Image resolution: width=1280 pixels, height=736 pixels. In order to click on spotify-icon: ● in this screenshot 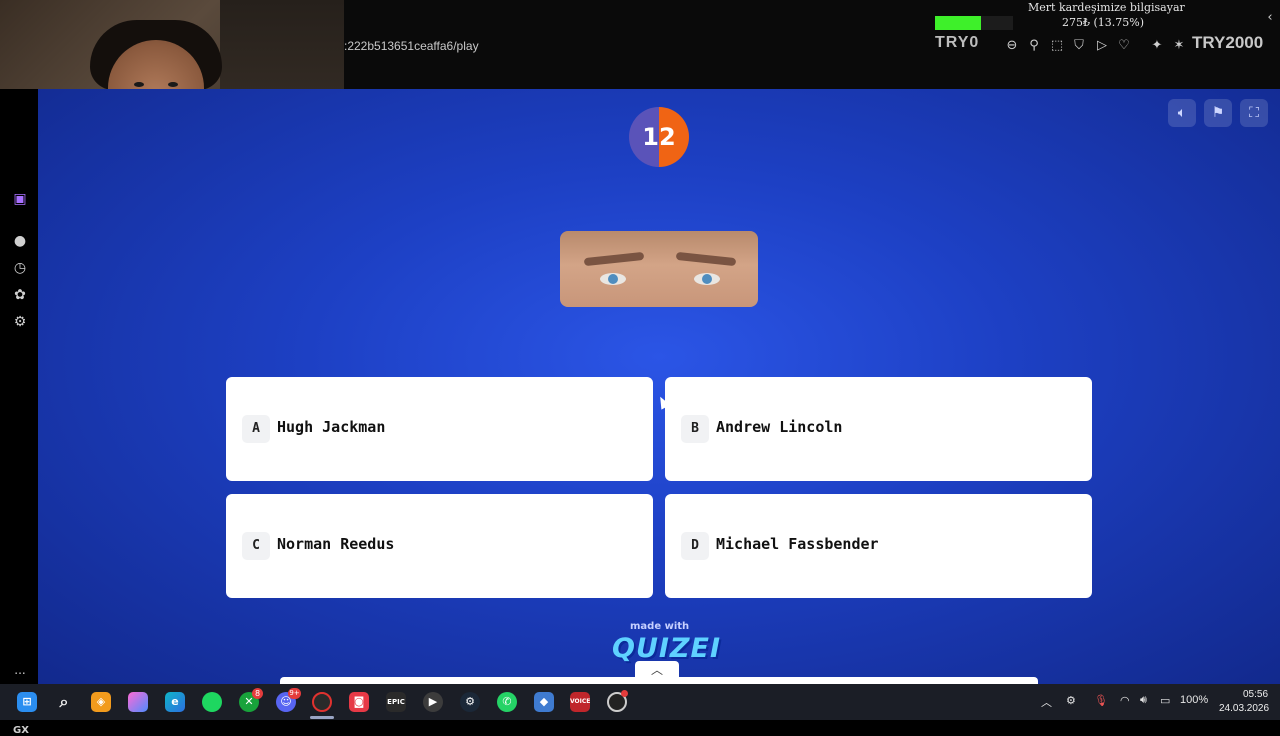, I will do `click(20, 241)`.